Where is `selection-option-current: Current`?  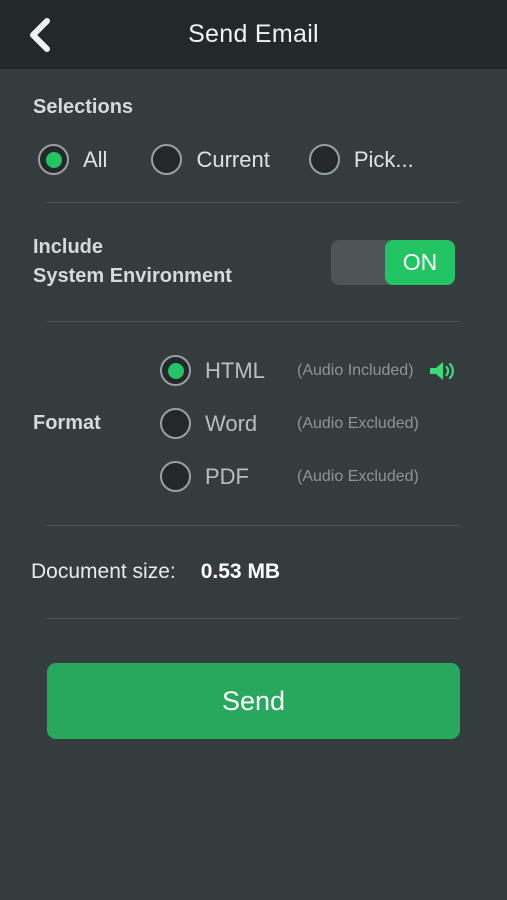 selection-option-current: Current is located at coordinates (210, 159).